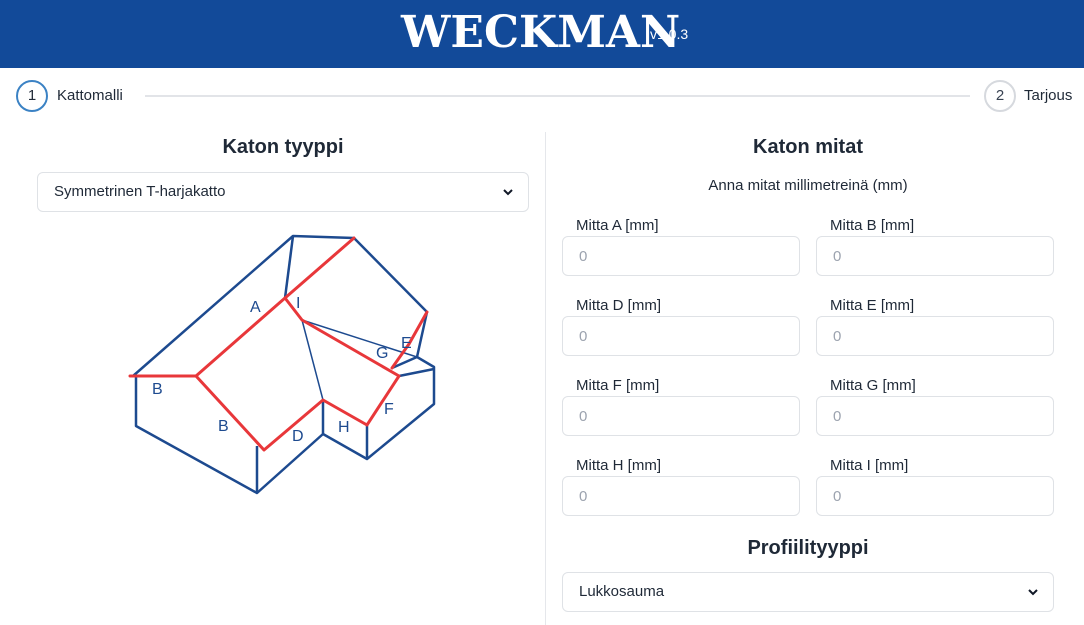 Image resolution: width=1084 pixels, height=625 pixels. Describe the element at coordinates (872, 305) in the screenshot. I see `field-label-e: Mitta E [mm]` at that location.